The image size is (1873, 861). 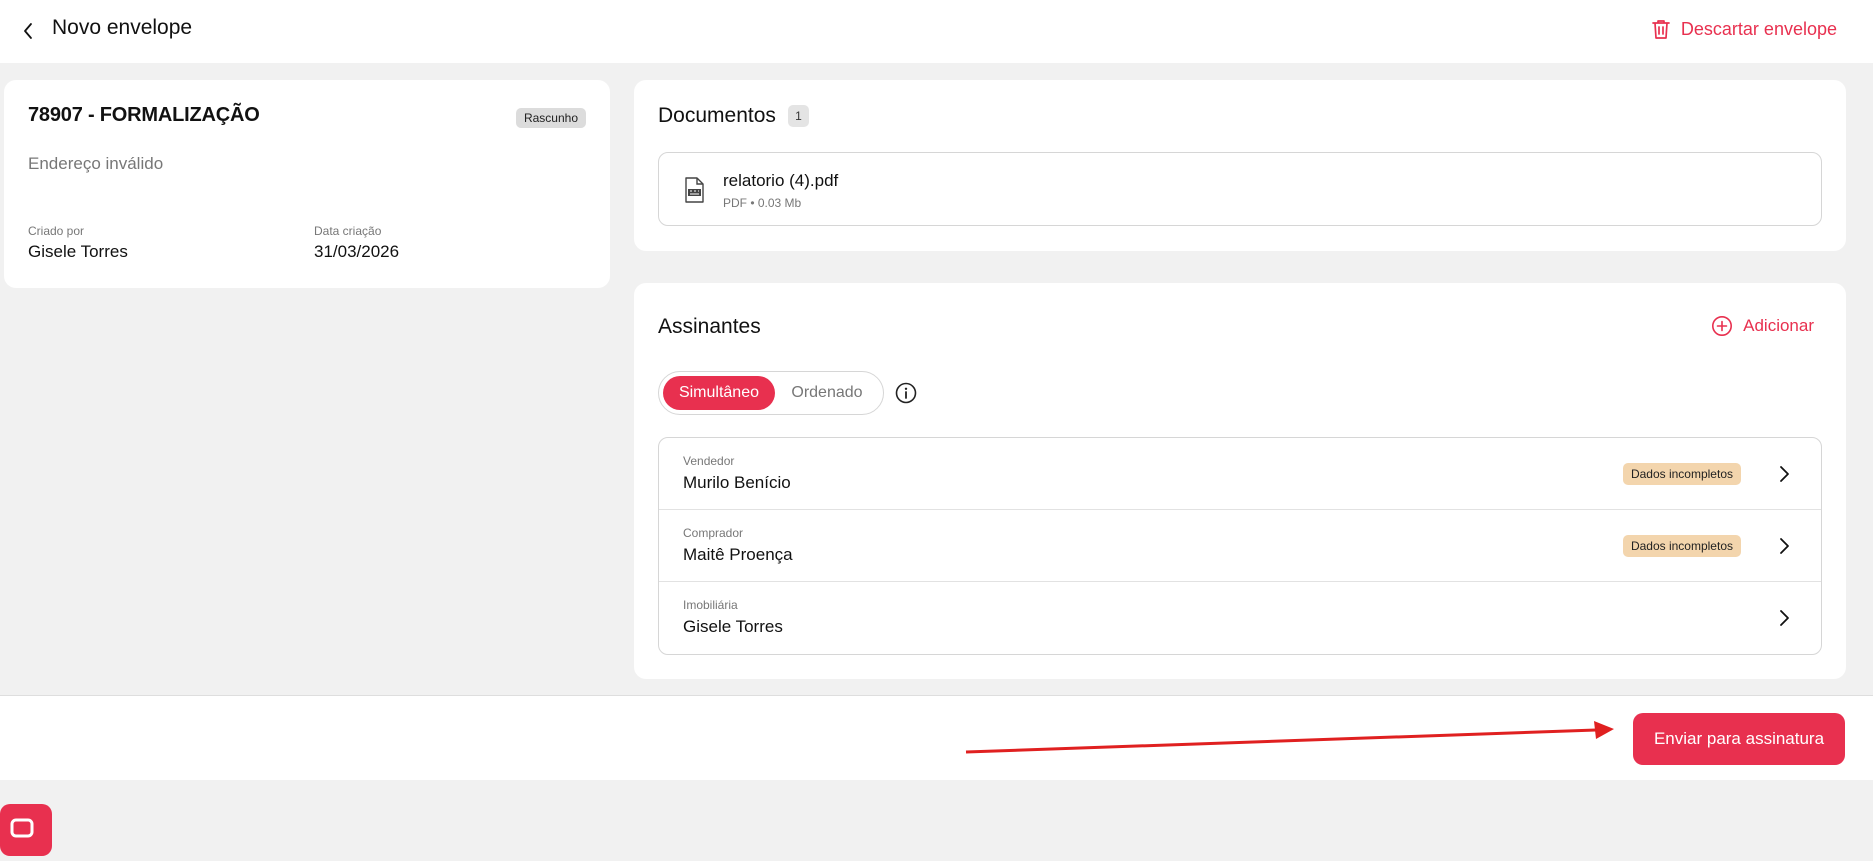 What do you see at coordinates (713, 533) in the screenshot?
I see `signer-role: Comprador` at bounding box center [713, 533].